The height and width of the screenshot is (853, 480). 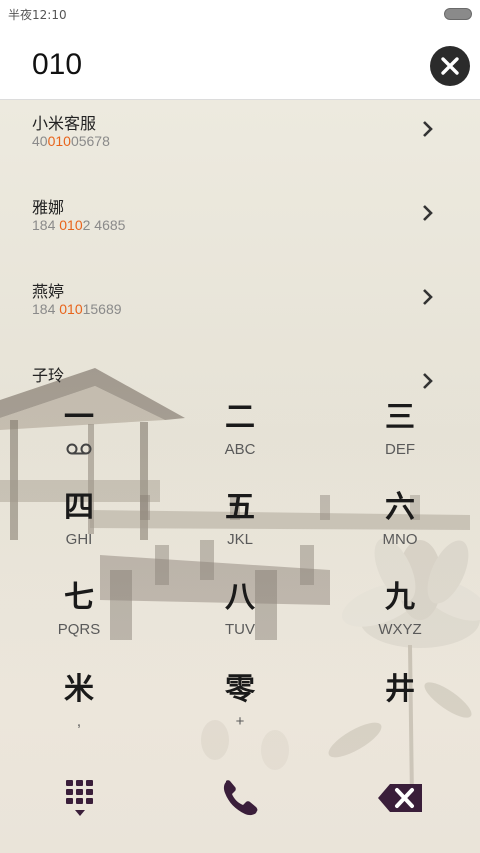 I want to click on dialpad-icon, so click(x=79, y=798).